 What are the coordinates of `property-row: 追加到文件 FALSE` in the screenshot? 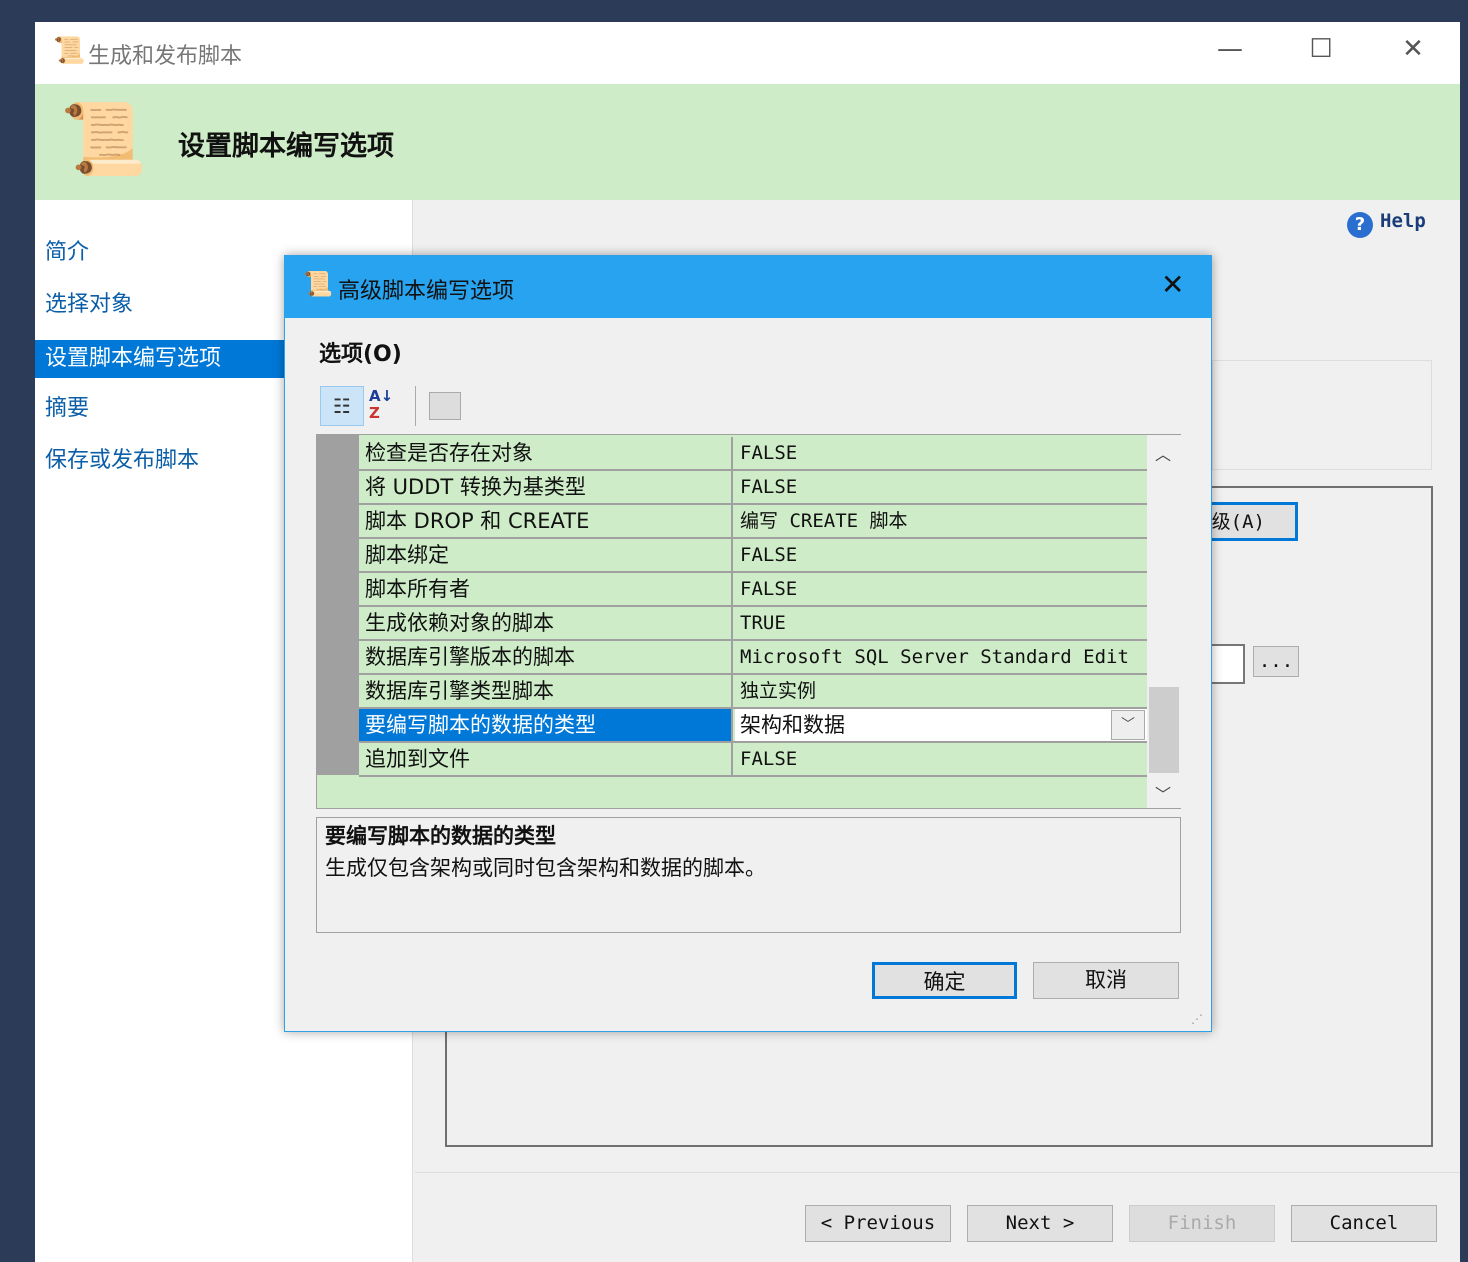 It's located at (753, 760).